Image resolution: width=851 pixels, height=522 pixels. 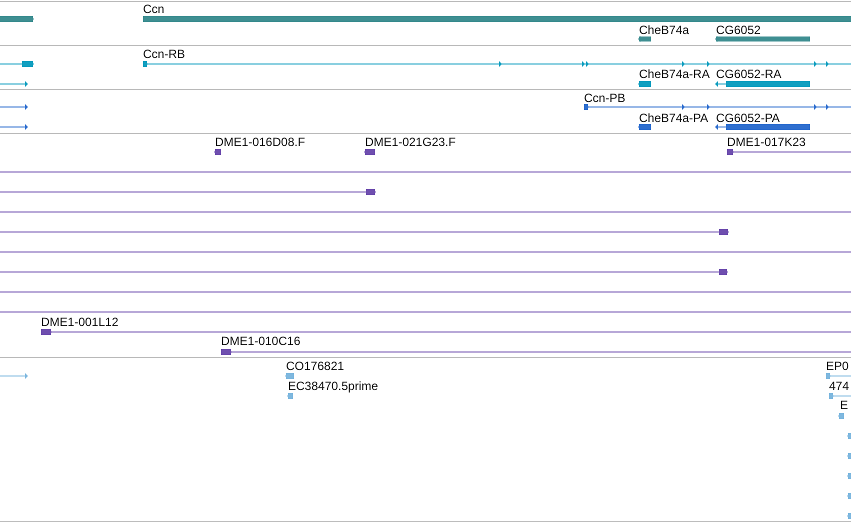 I want to click on feature-label: DME1-010C16, so click(x=260, y=341).